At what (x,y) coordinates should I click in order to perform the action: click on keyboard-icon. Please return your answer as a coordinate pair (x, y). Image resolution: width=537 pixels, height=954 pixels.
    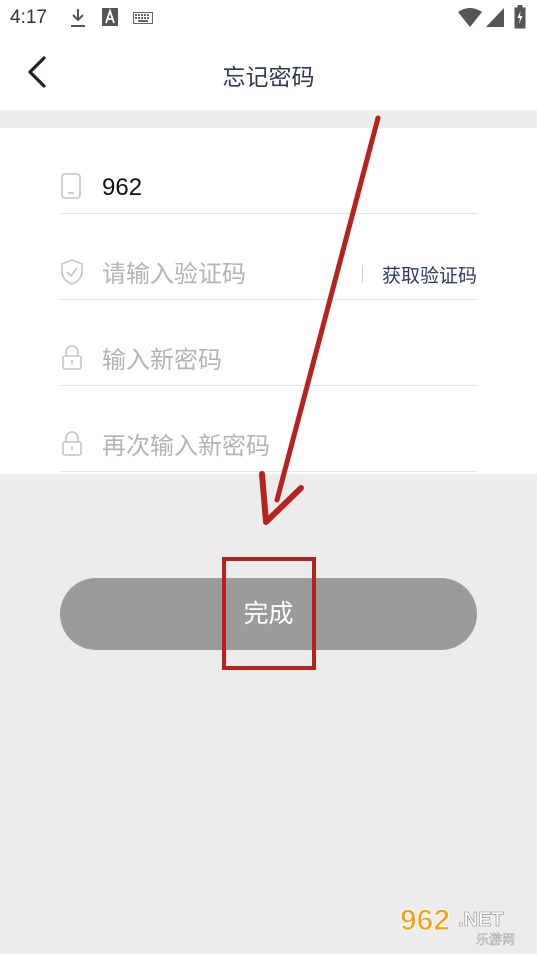
    Looking at the image, I should click on (143, 18).